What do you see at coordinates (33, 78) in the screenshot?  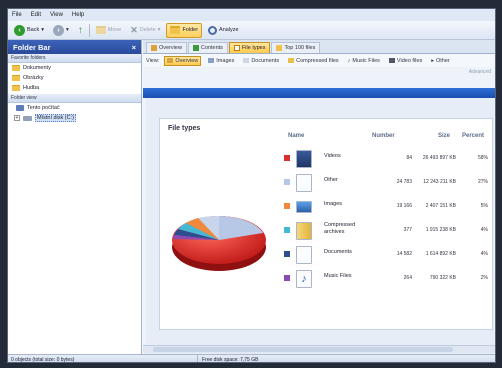 I see `favorite-label: Obrázky` at bounding box center [33, 78].